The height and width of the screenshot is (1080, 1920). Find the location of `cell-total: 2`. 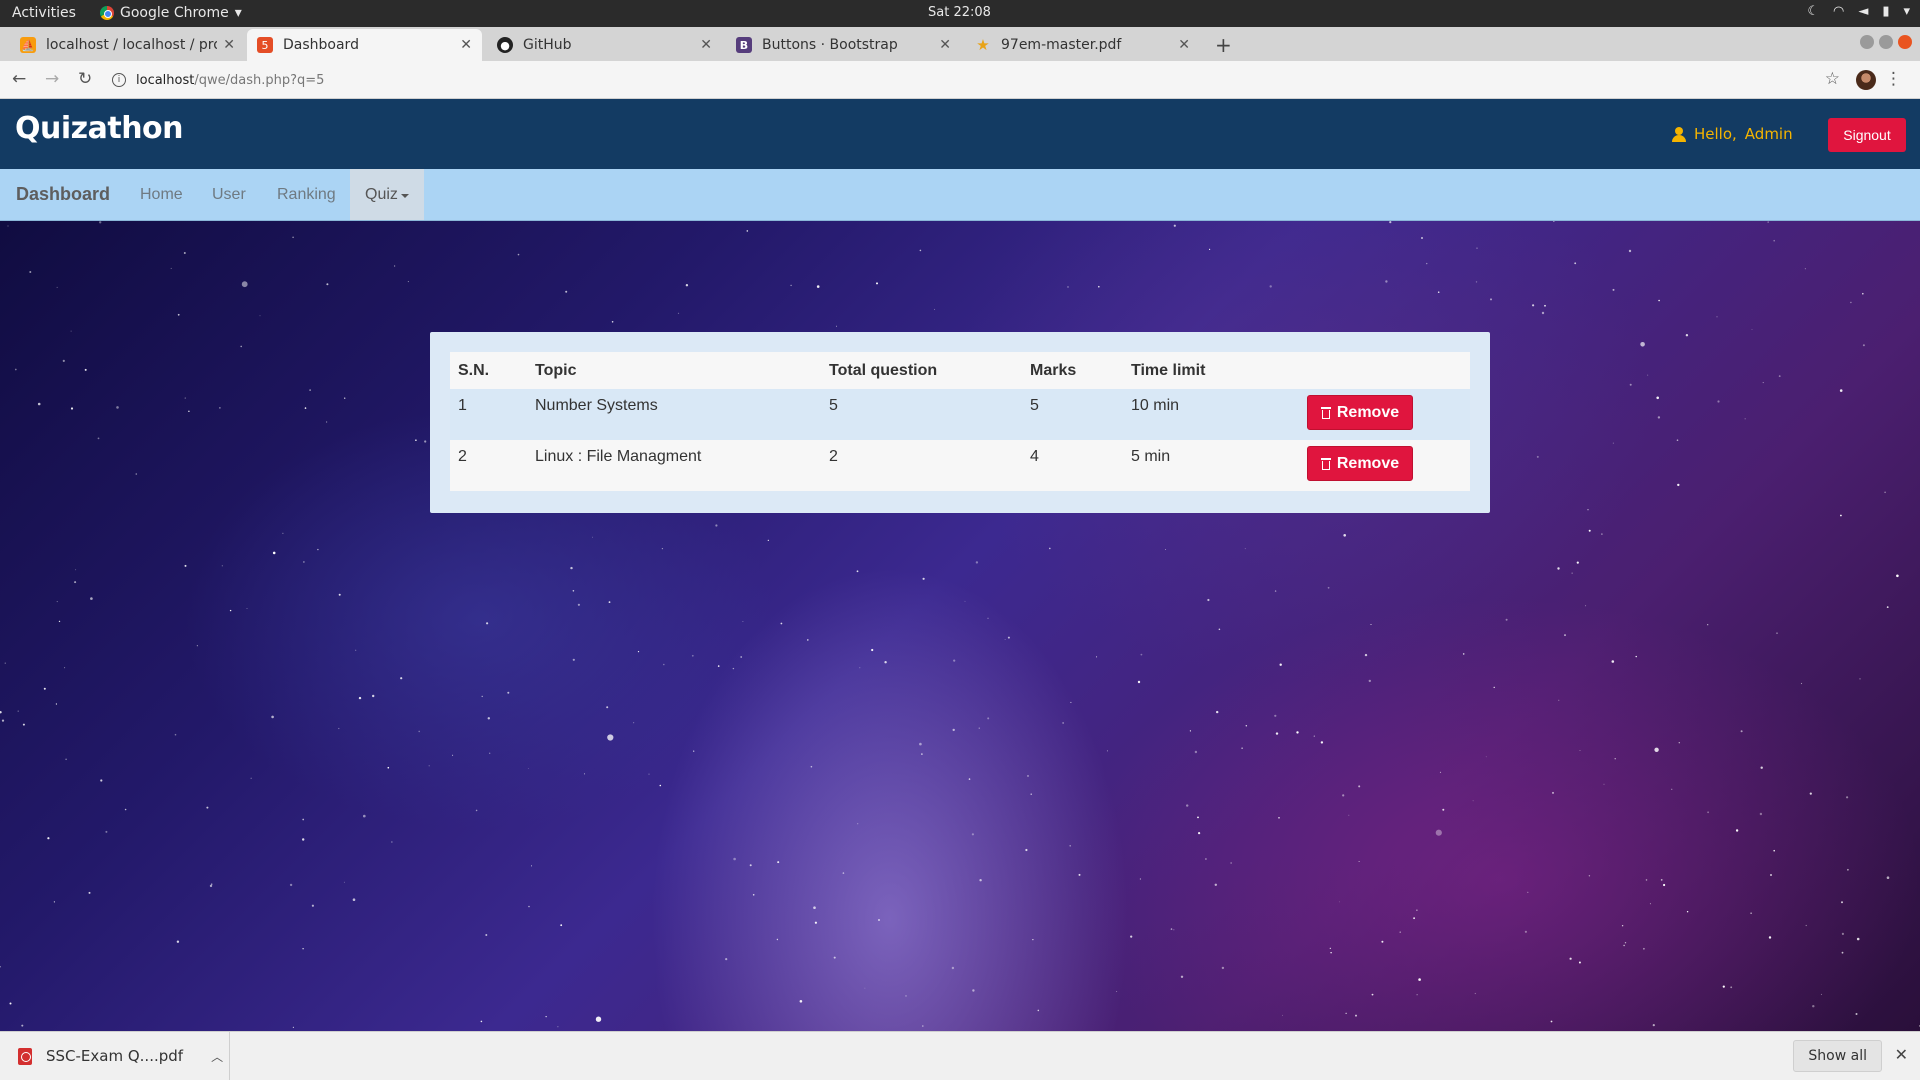

cell-total: 2 is located at coordinates (921, 465).